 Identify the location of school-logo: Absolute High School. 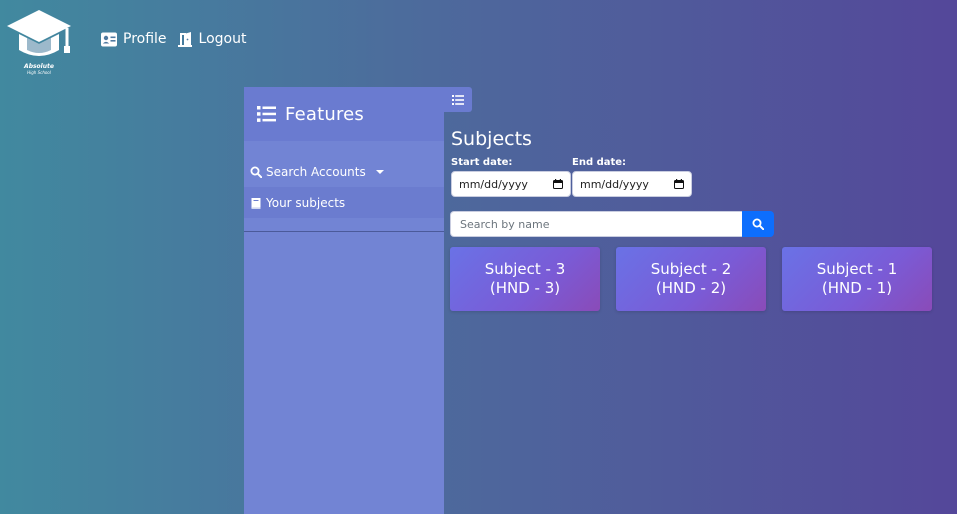
(39, 43).